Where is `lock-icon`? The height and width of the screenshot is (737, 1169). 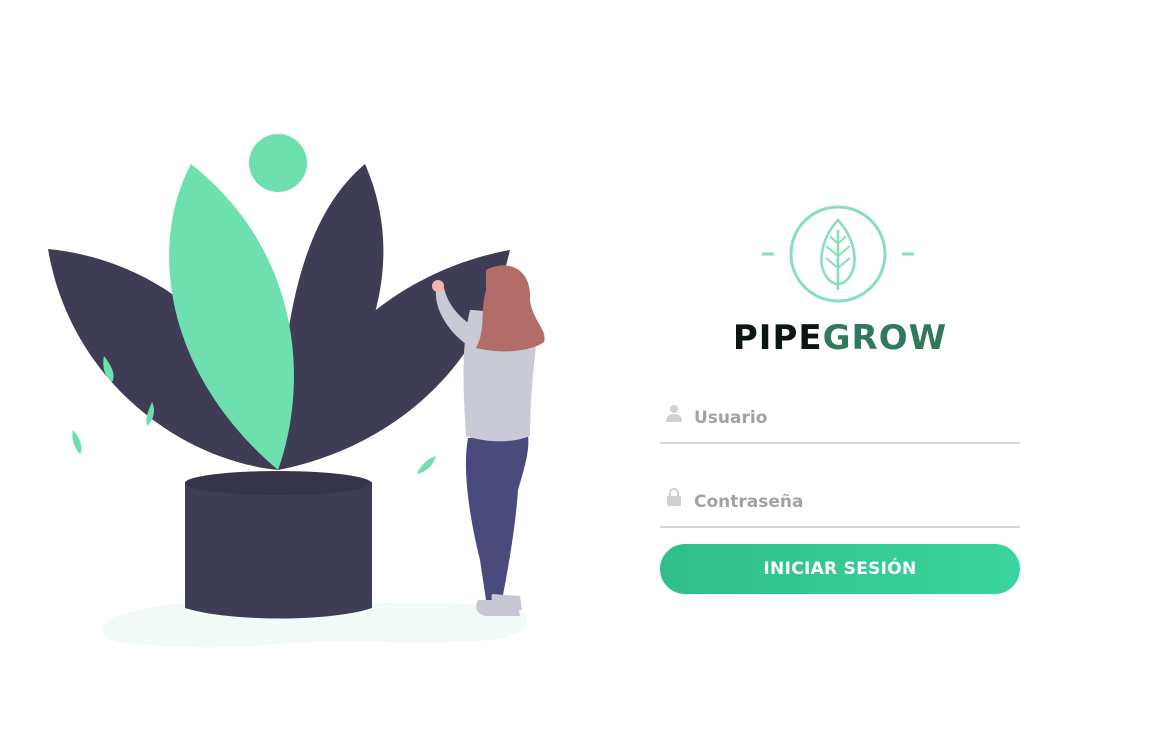 lock-icon is located at coordinates (674, 497).